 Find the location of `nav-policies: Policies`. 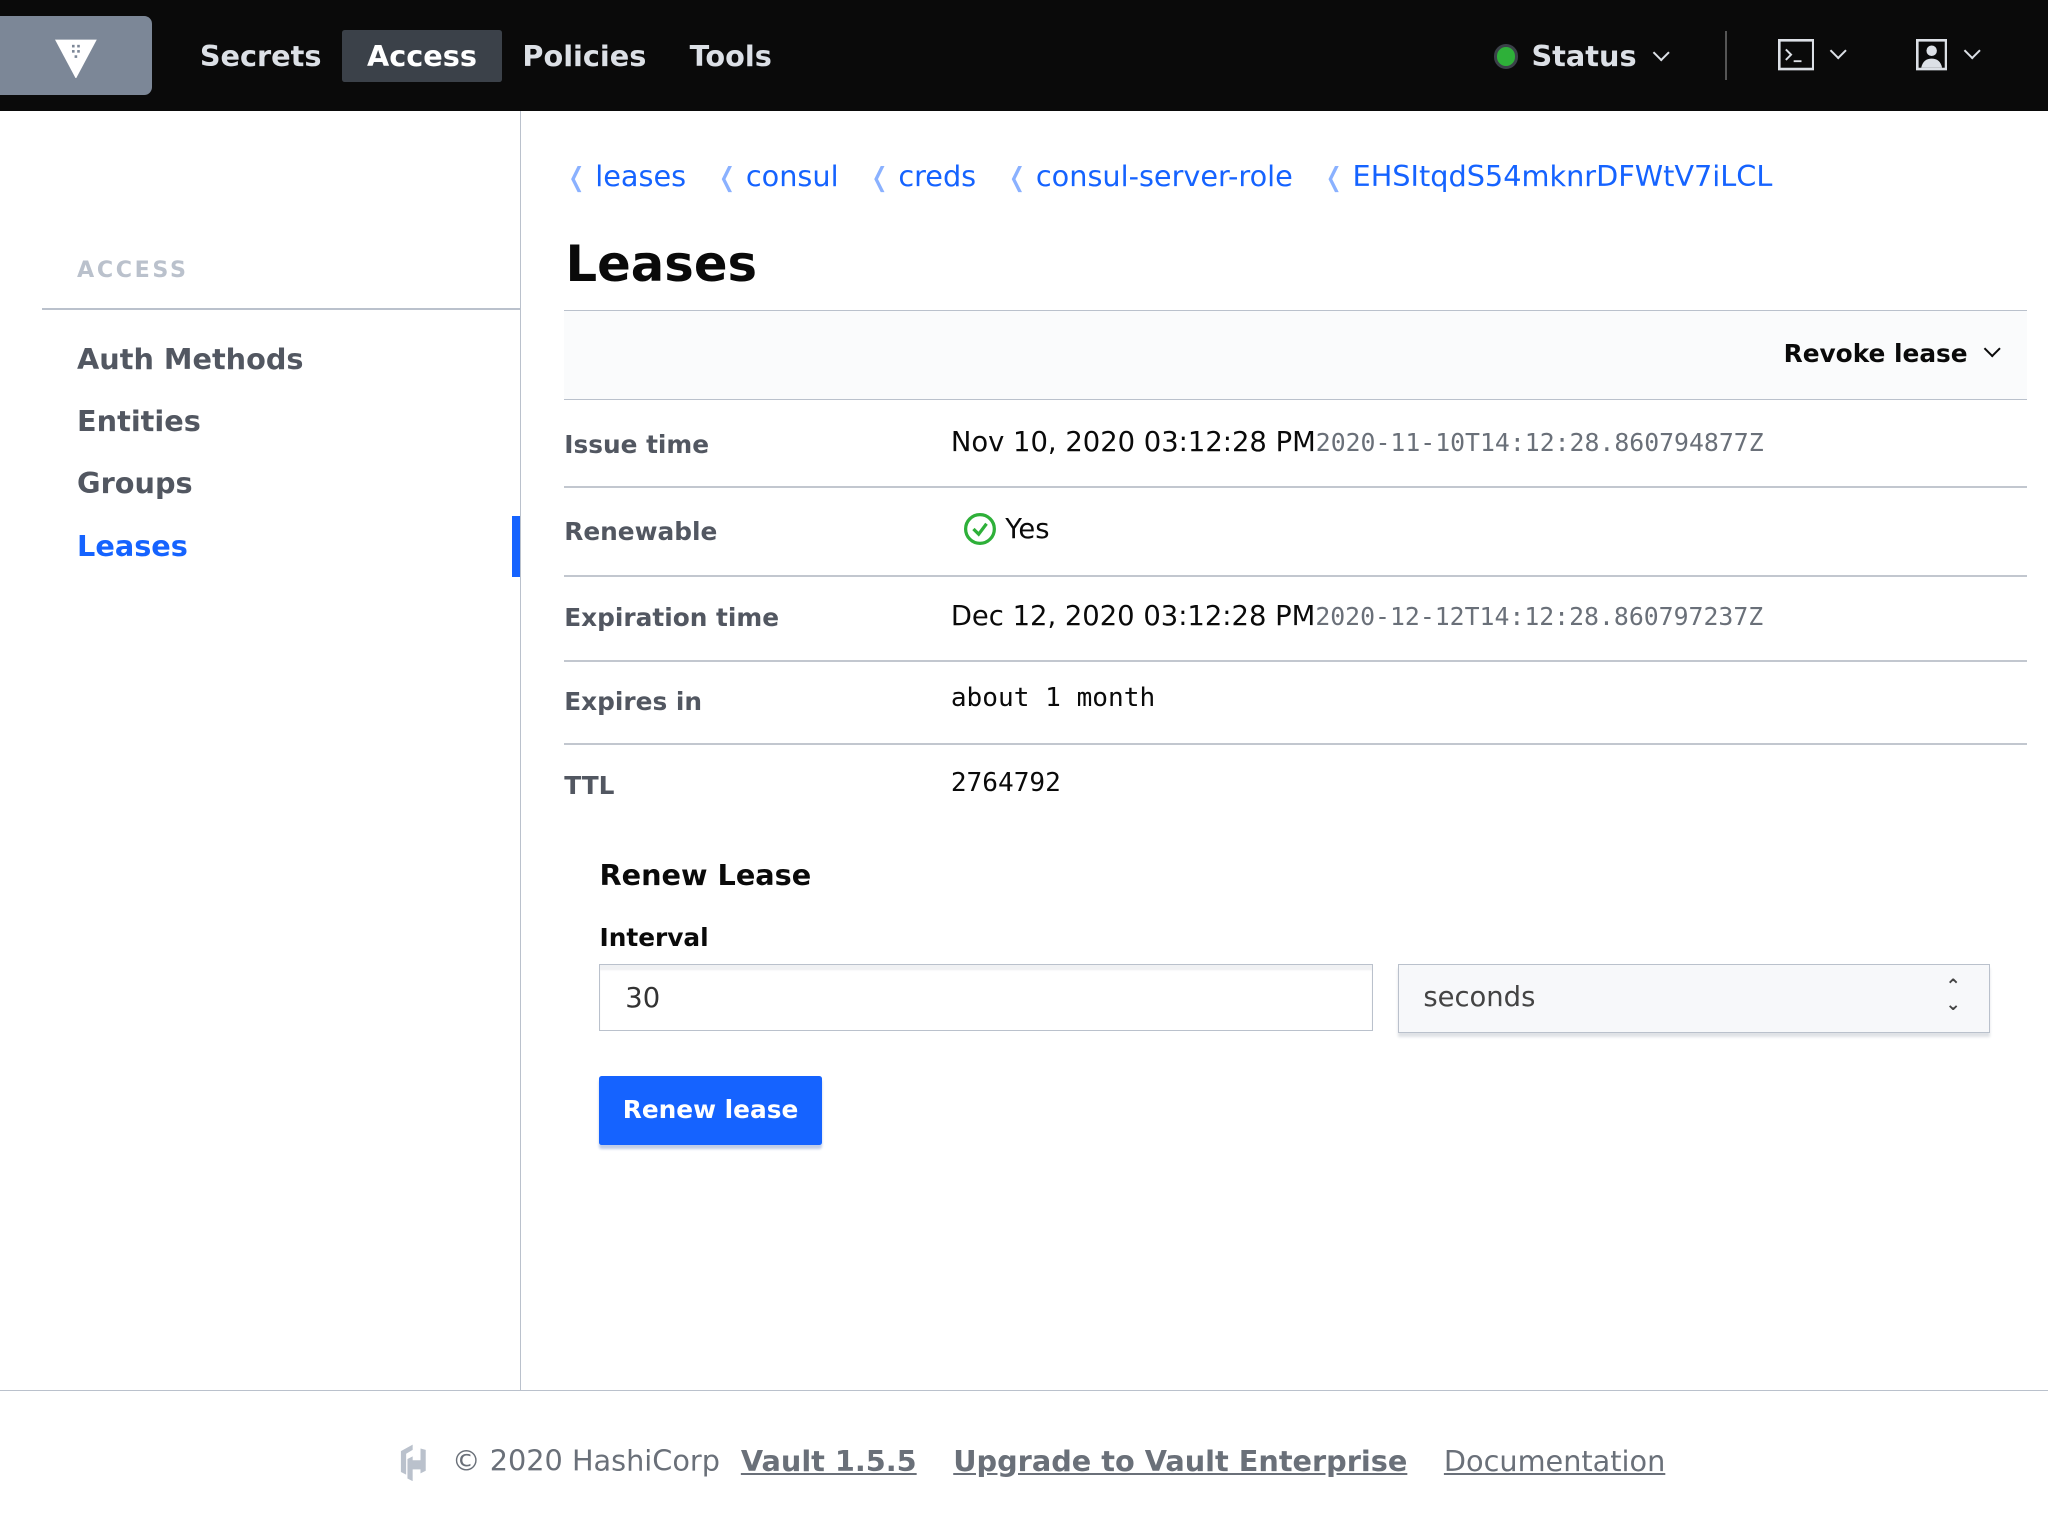

nav-policies: Policies is located at coordinates (585, 56).